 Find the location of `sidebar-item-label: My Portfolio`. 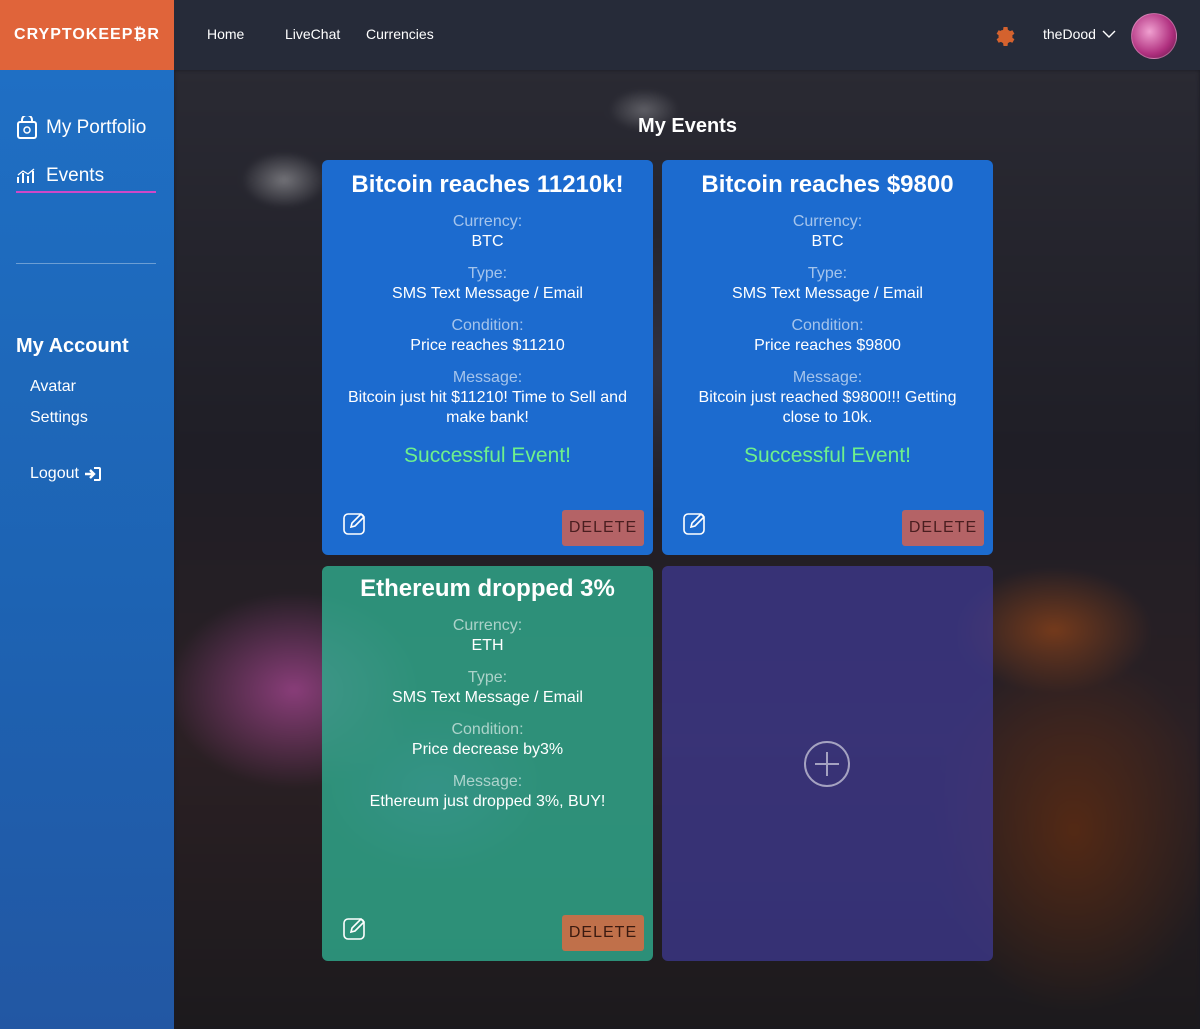

sidebar-item-label: My Portfolio is located at coordinates (96, 127).